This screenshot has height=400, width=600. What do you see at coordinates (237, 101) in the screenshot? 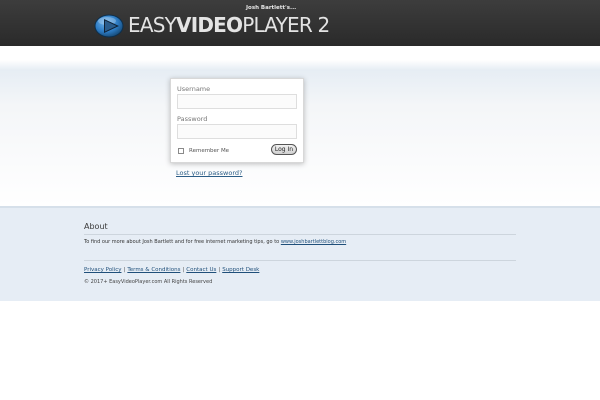
I see `username-input` at bounding box center [237, 101].